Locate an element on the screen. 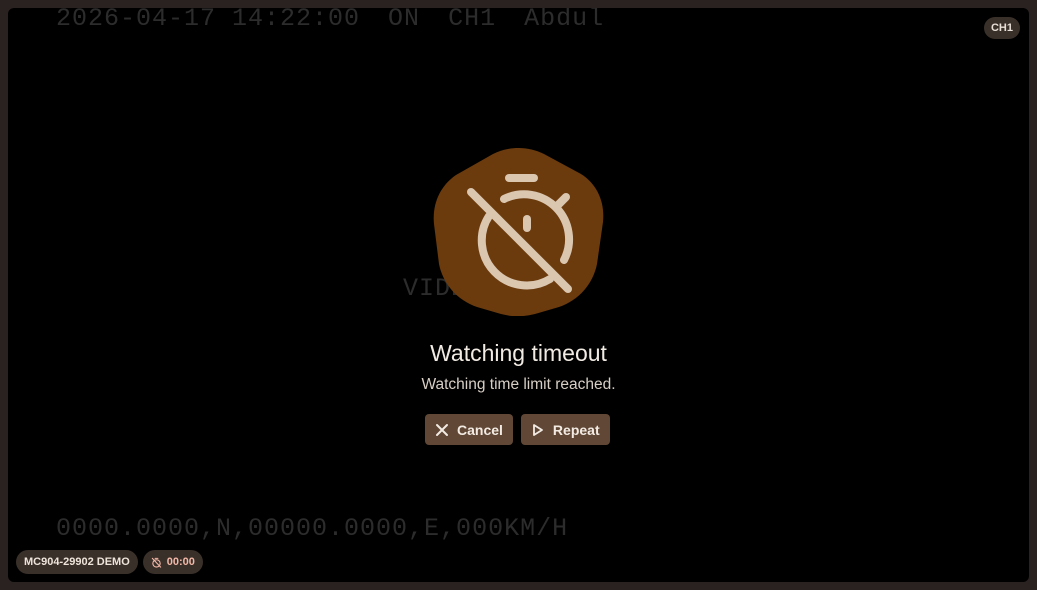 The height and width of the screenshot is (590, 1037). status-pills: MC904-29902 DEMO 00:00 is located at coordinates (109, 562).